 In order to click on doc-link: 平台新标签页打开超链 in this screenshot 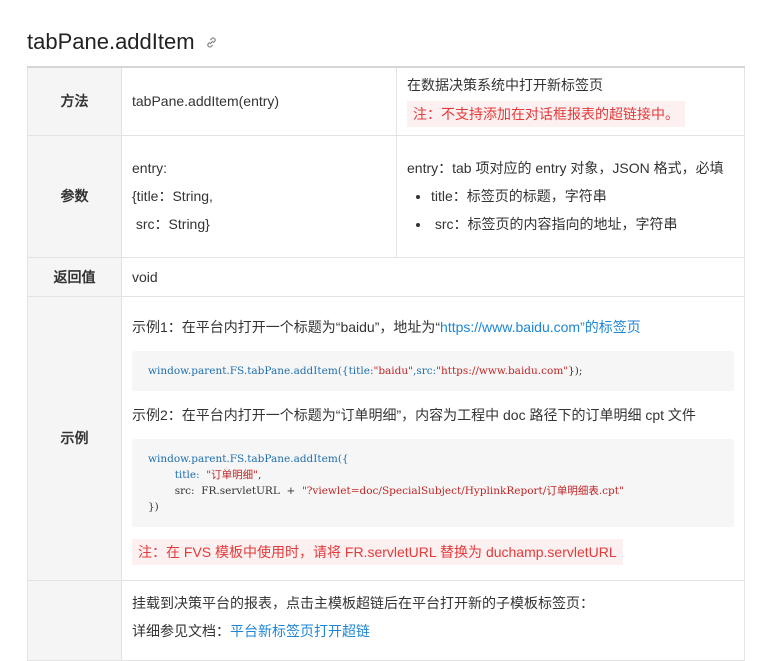, I will do `click(300, 631)`.